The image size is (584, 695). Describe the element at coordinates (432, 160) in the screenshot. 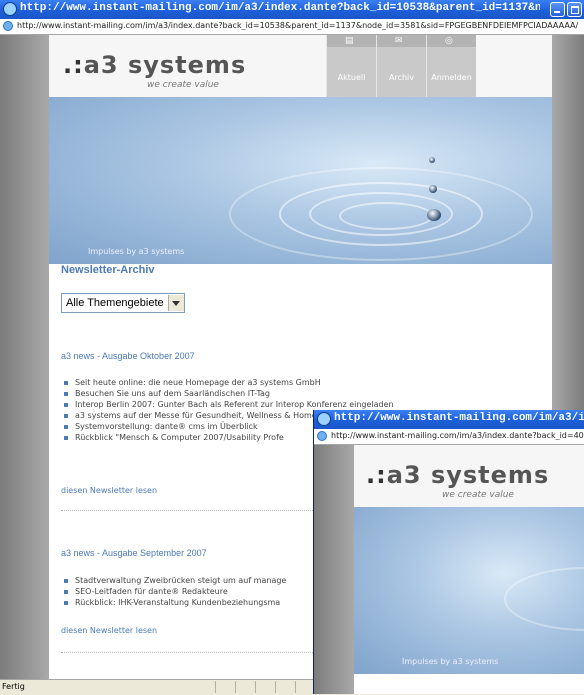

I see `water-drop-image` at that location.